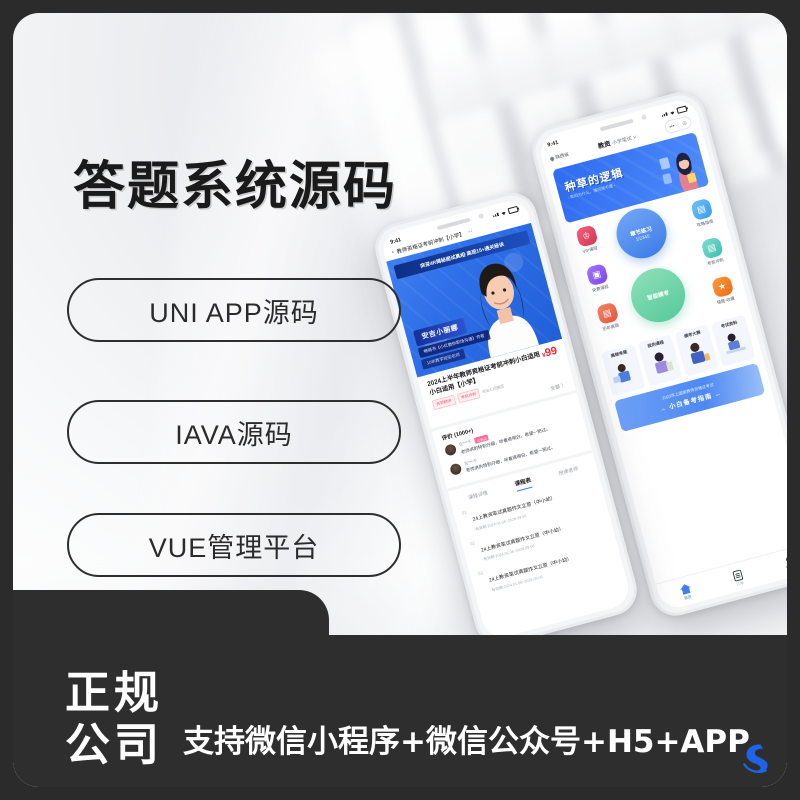  I want to click on location-label: 陕西省, so click(562, 155).